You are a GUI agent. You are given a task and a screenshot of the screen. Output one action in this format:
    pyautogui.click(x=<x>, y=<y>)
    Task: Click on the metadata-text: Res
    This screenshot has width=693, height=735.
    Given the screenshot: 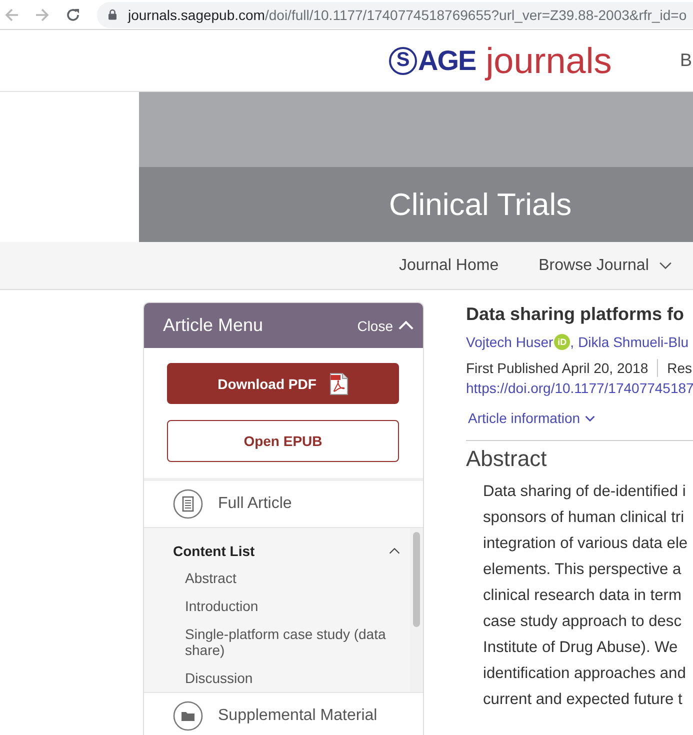 What is the action you would take?
    pyautogui.click(x=679, y=368)
    